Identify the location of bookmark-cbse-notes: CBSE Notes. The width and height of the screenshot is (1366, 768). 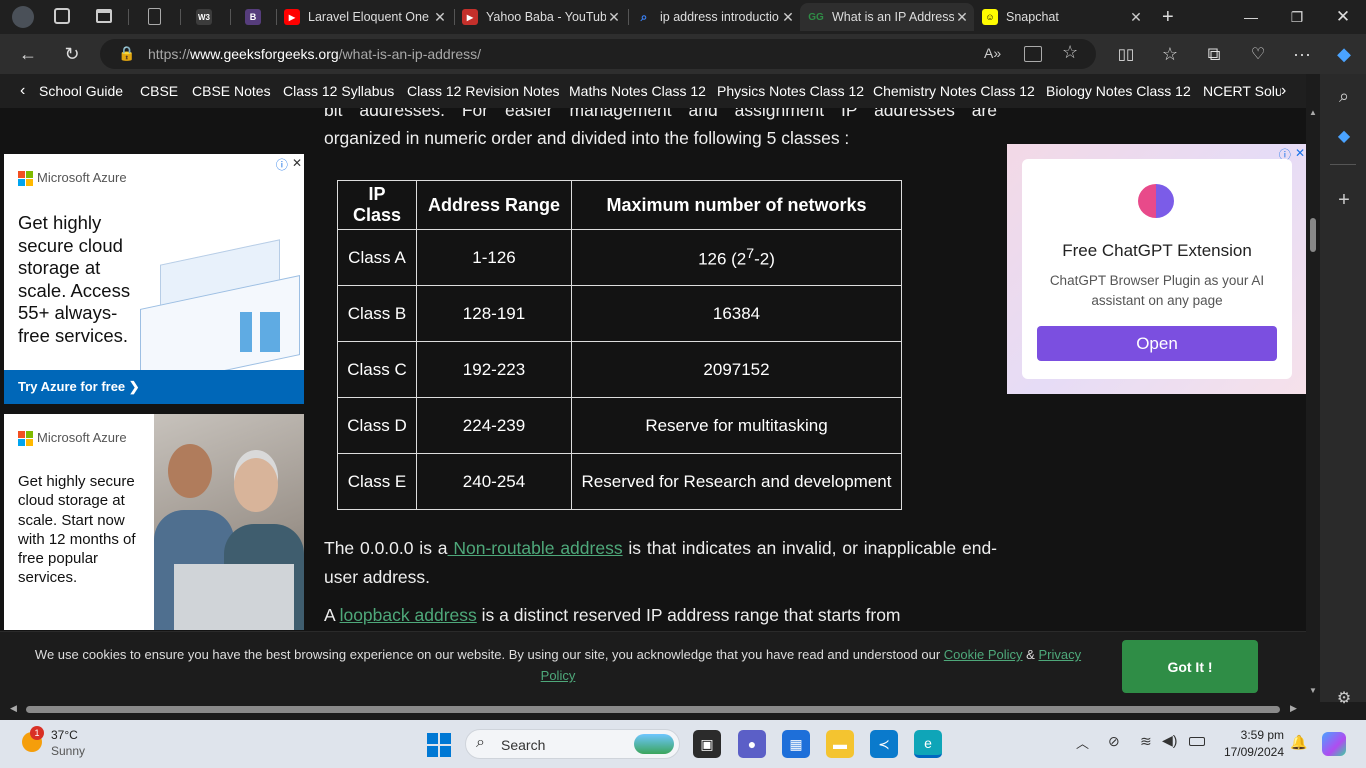
(231, 91).